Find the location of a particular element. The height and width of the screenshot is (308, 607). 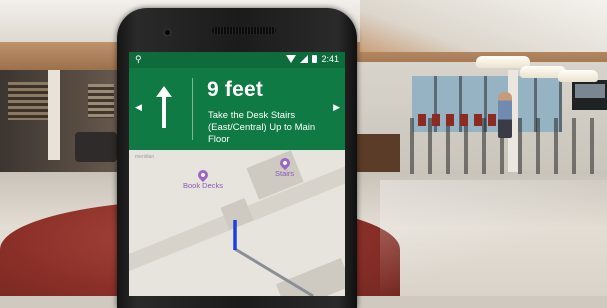

status-icons: 2:41 is located at coordinates (312, 59).